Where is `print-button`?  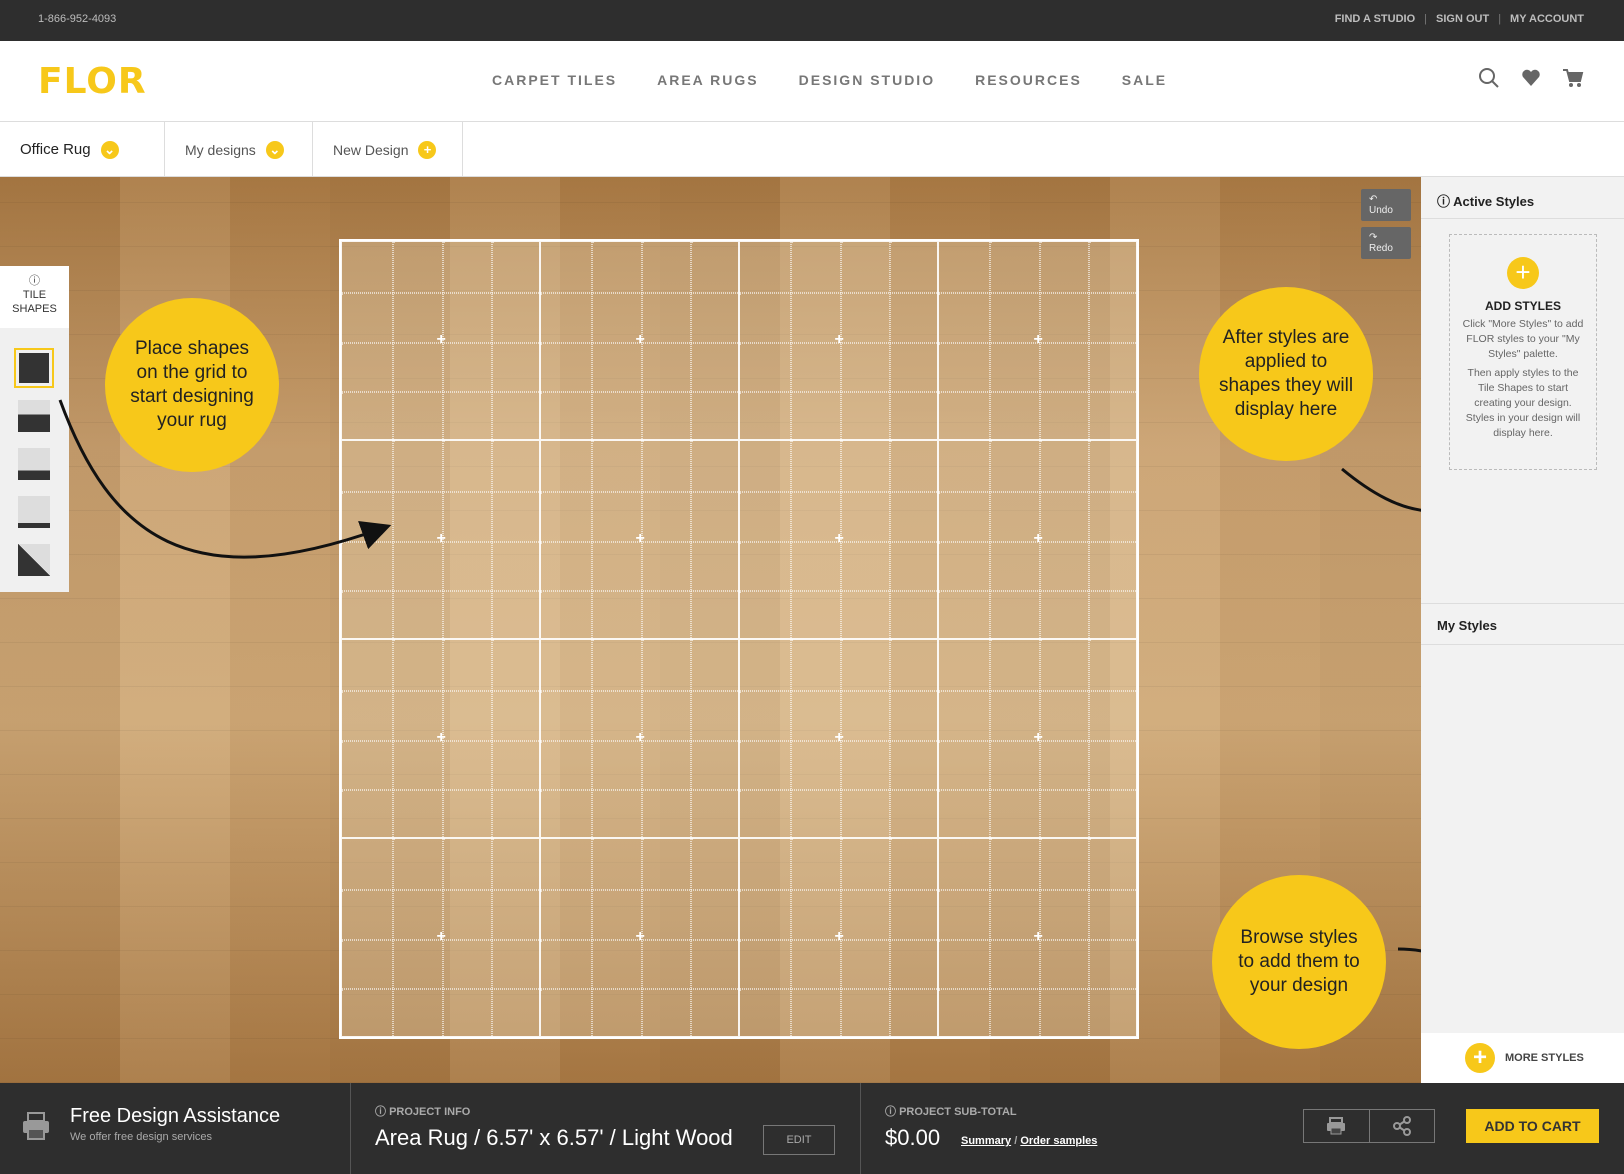
print-button is located at coordinates (1336, 1126).